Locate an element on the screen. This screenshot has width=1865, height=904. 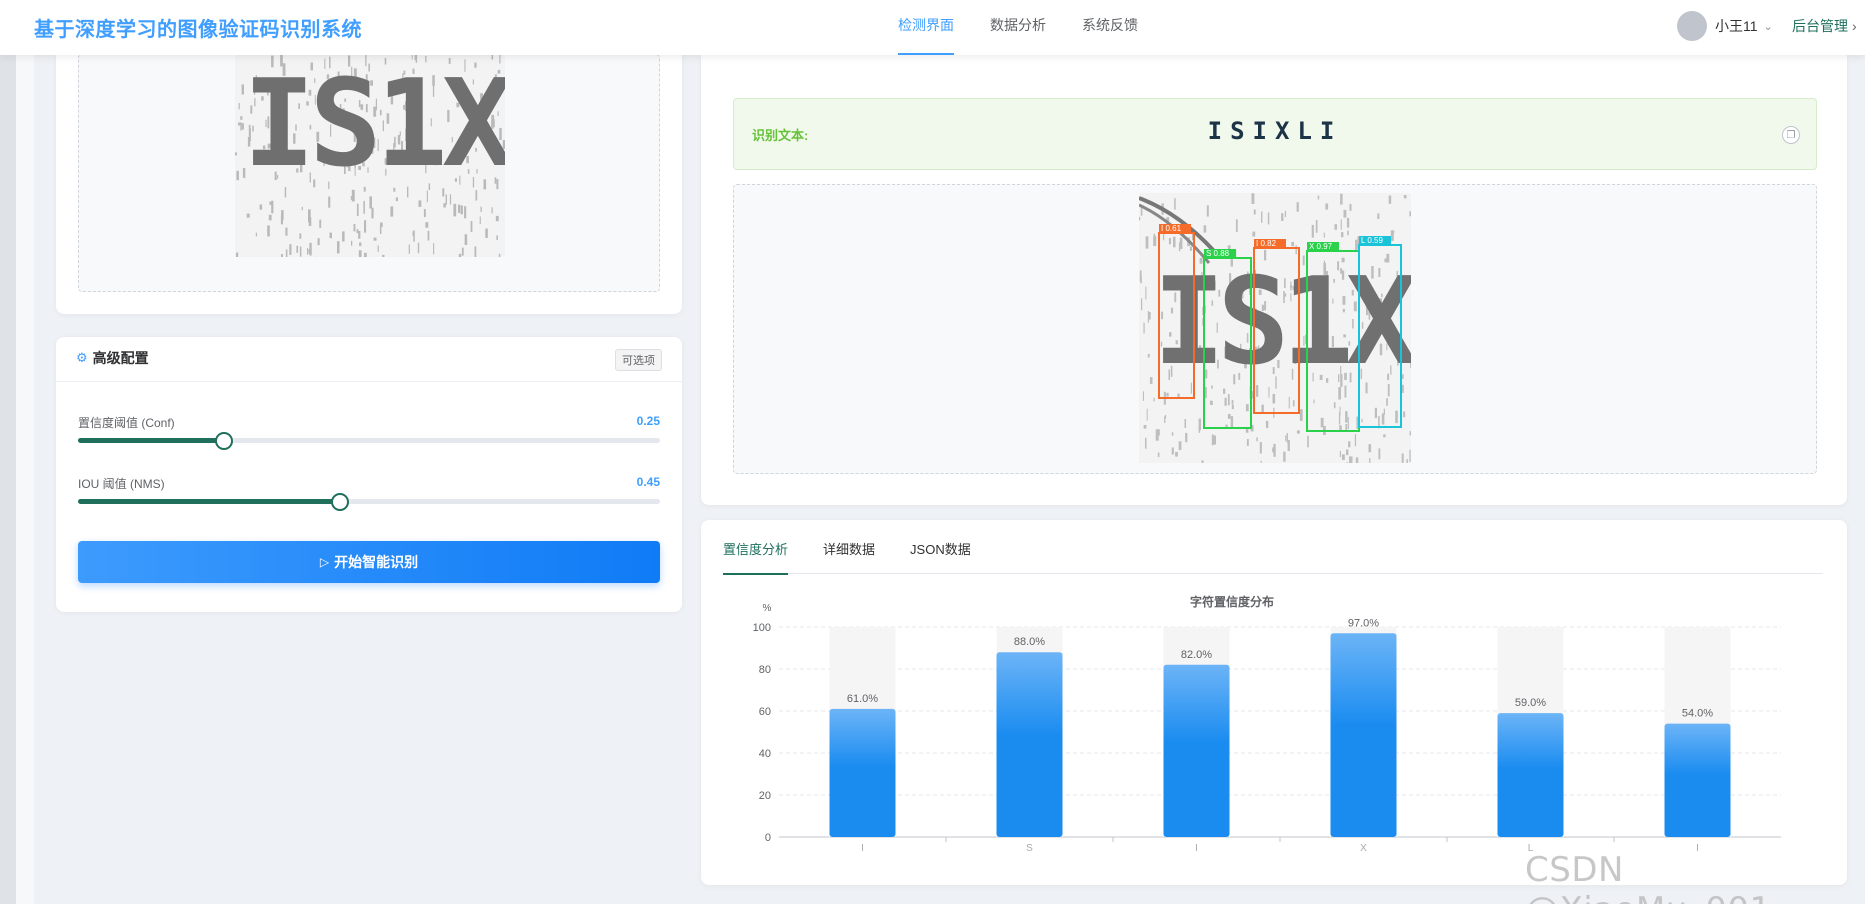
upload-dropzone: IS1XL is located at coordinates (369, 173).